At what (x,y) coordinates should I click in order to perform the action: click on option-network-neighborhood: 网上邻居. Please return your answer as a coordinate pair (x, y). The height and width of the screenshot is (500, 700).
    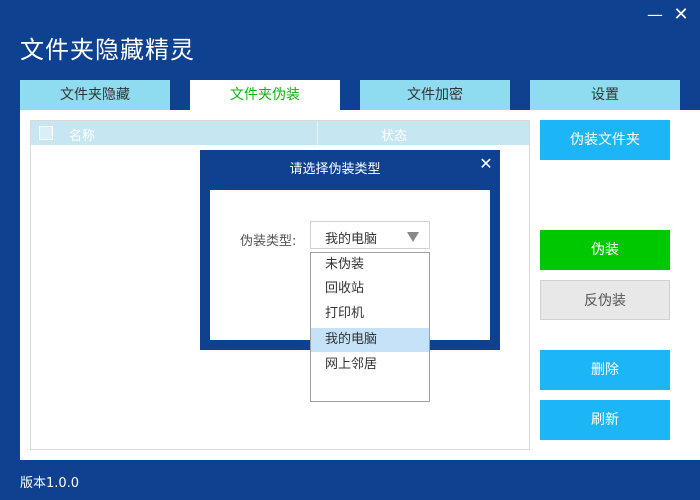
    Looking at the image, I should click on (370, 365).